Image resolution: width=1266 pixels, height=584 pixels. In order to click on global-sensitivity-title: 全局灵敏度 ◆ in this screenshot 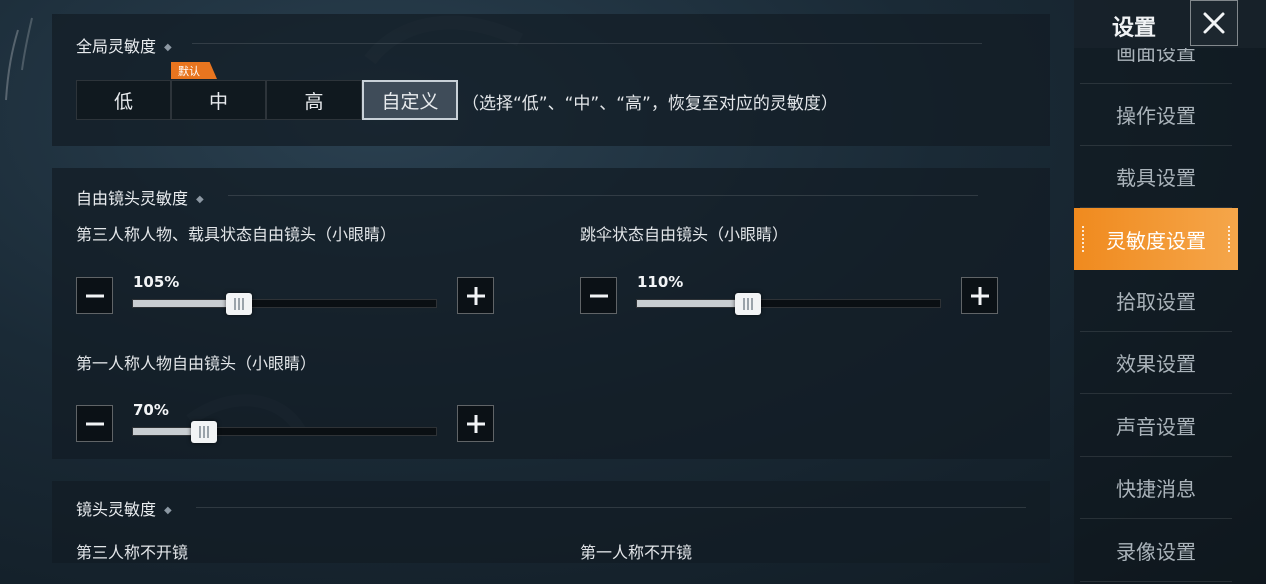, I will do `click(124, 46)`.